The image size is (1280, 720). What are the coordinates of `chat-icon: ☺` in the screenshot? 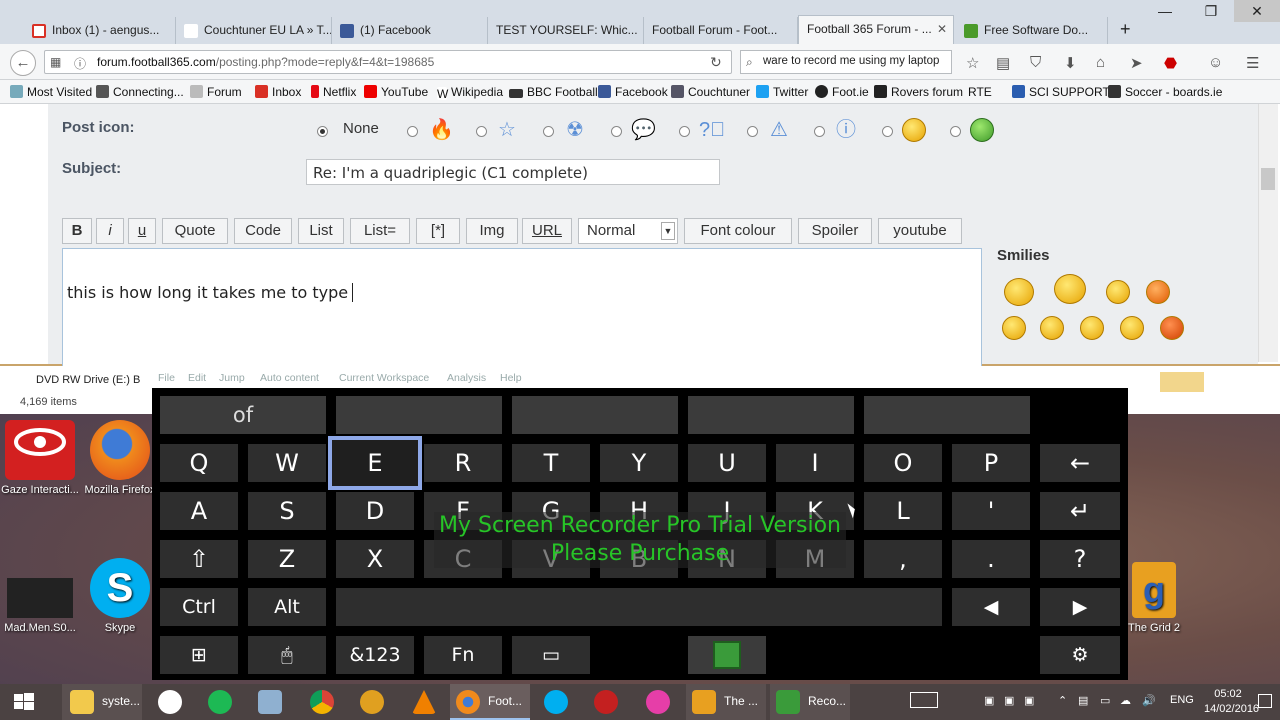 It's located at (1215, 62).